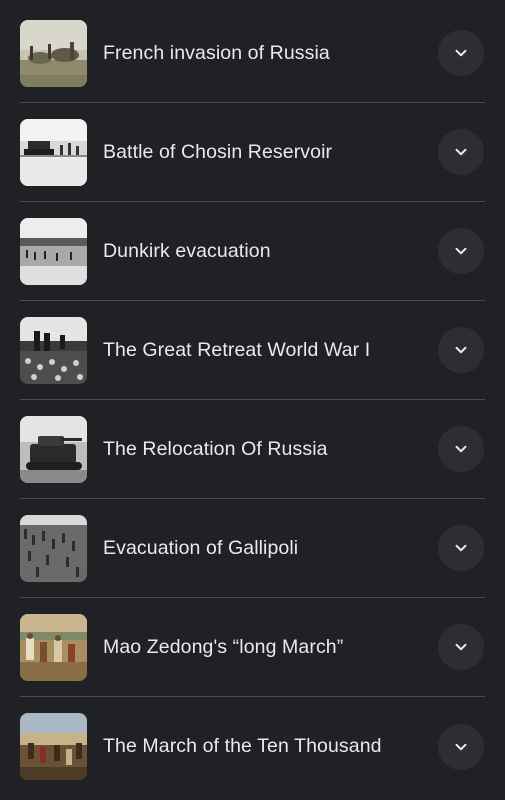  I want to click on list-item: Evacuation of Gallipoli, so click(252, 548).